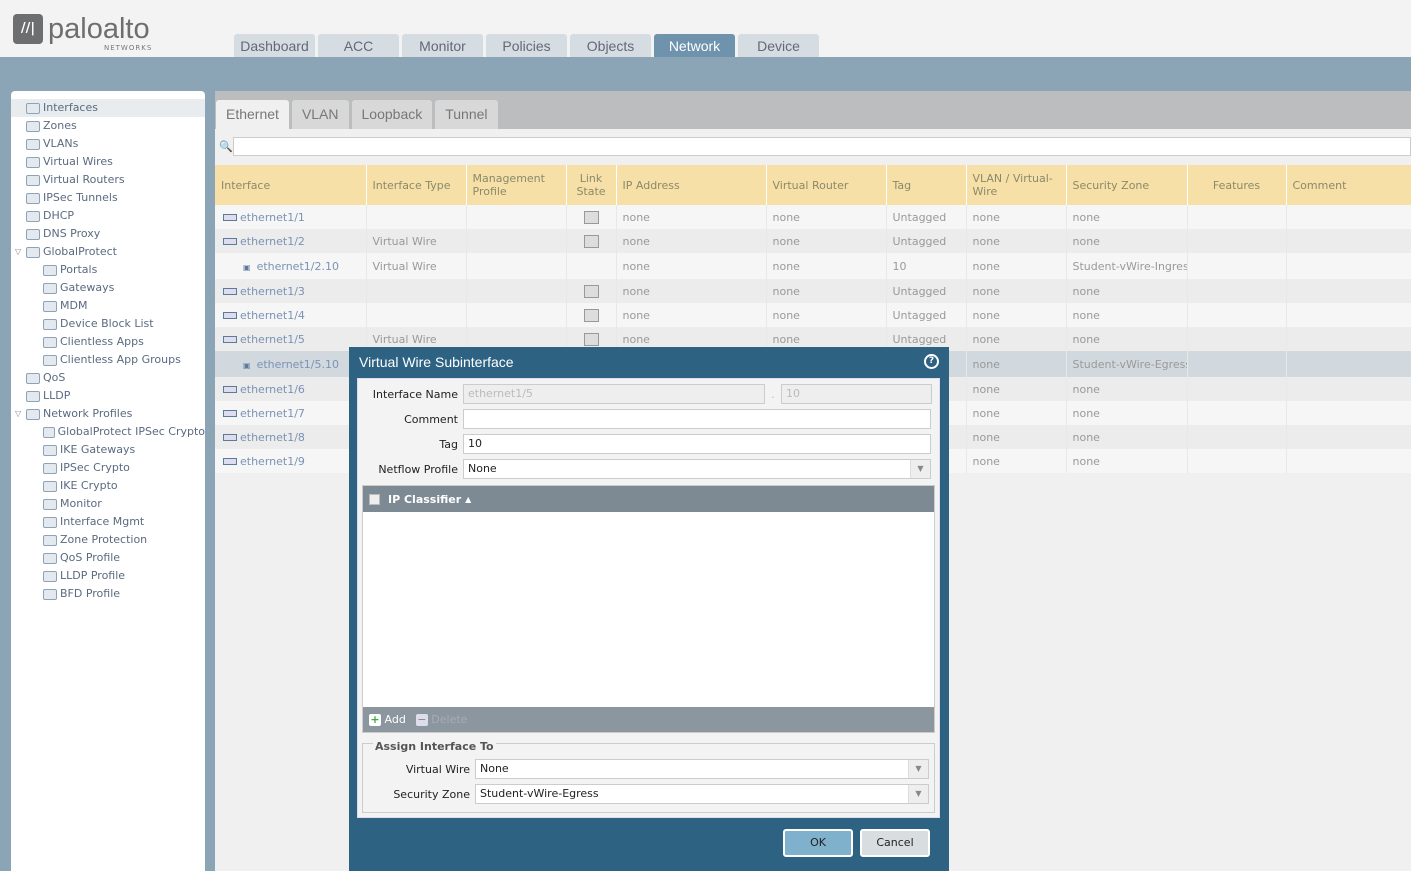  What do you see at coordinates (648, 609) in the screenshot?
I see `ip-classifier-grid: IP Classifier ▲ + Add − Delete` at bounding box center [648, 609].